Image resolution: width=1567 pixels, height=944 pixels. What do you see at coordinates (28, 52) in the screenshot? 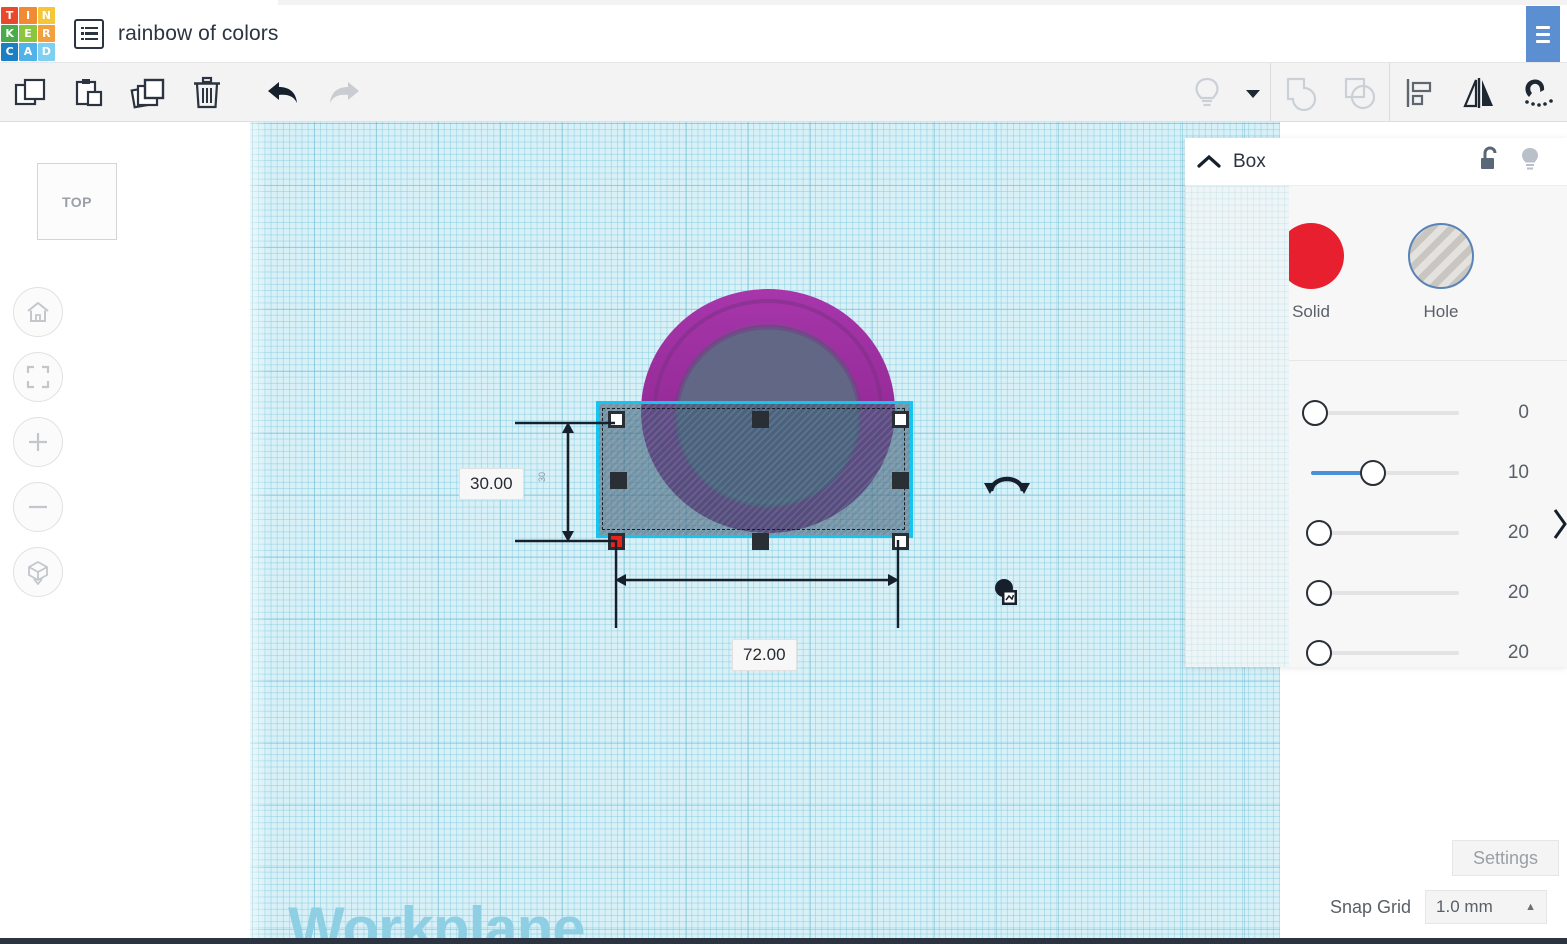
I see `logo-tile-a: A` at bounding box center [28, 52].